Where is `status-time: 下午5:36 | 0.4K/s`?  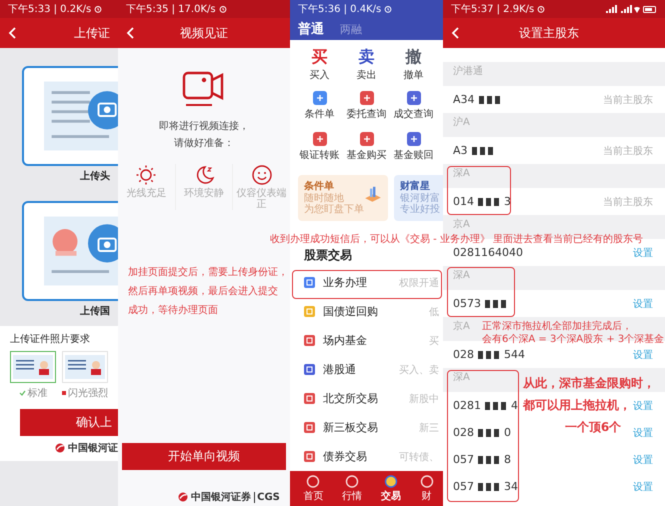
status-time: 下午5:36 | 0.4K/s is located at coordinates (340, 9).